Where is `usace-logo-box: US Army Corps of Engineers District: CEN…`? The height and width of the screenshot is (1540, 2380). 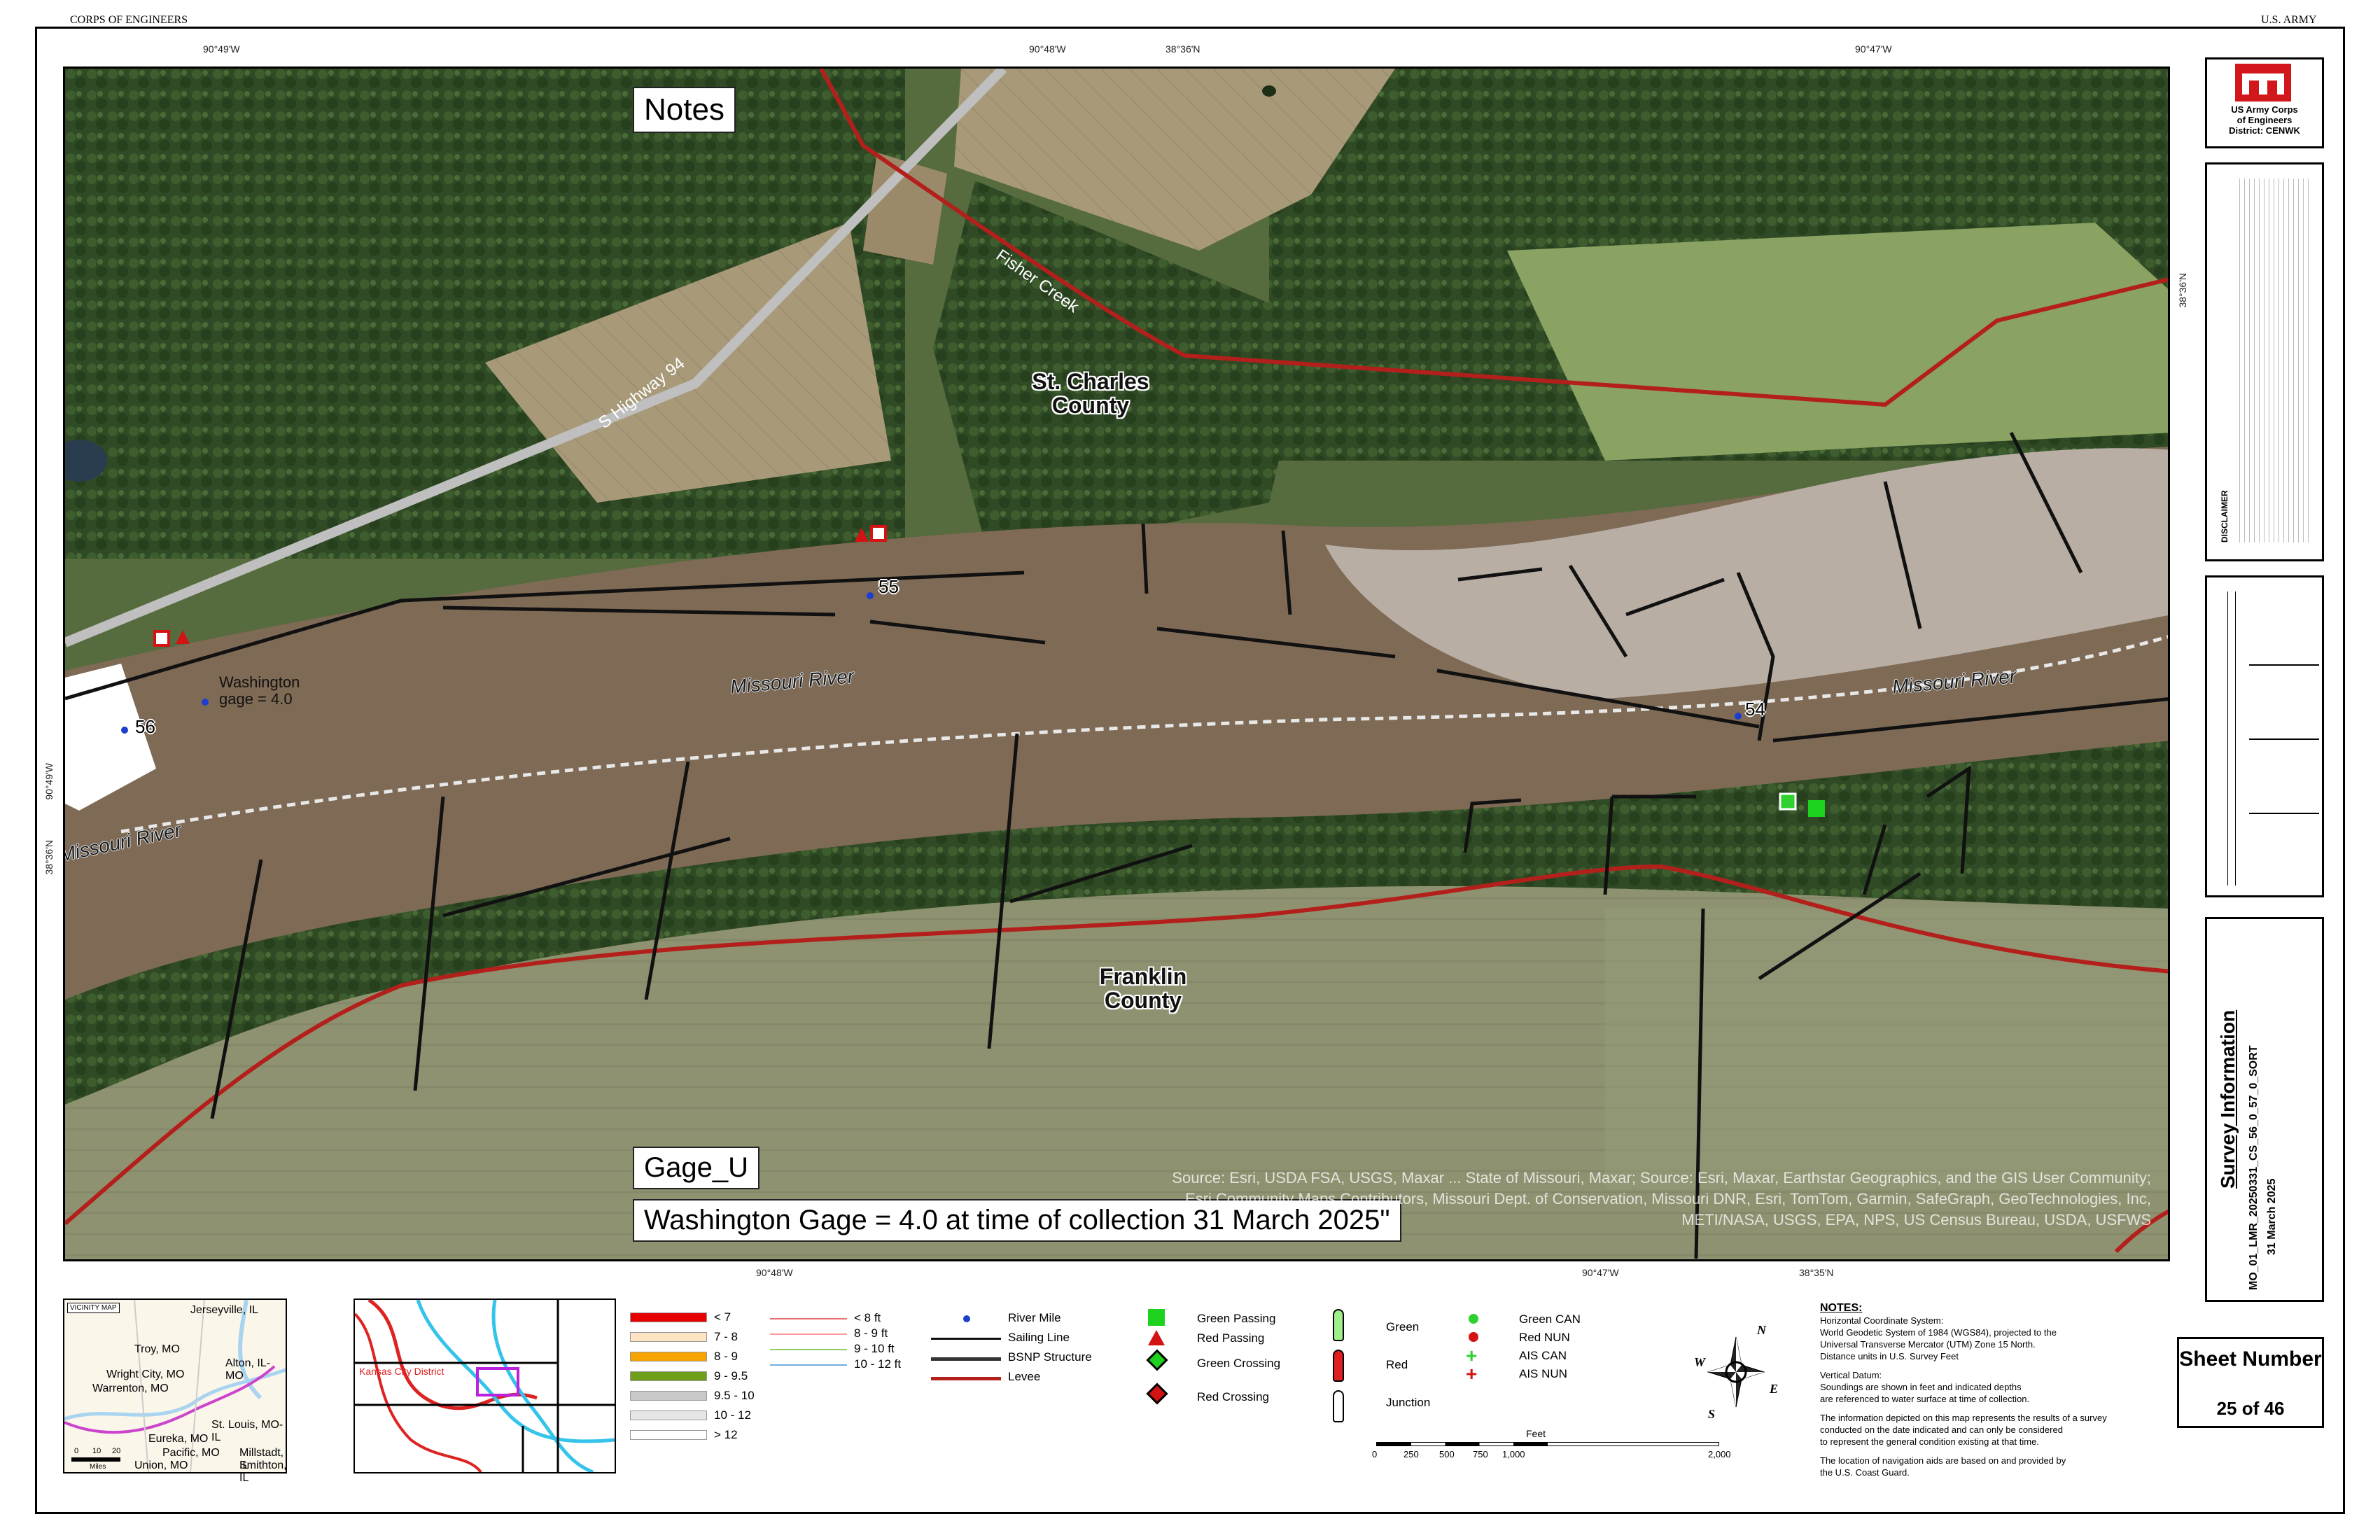 usace-logo-box: US Army Corps of Engineers District: CEN… is located at coordinates (2264, 102).